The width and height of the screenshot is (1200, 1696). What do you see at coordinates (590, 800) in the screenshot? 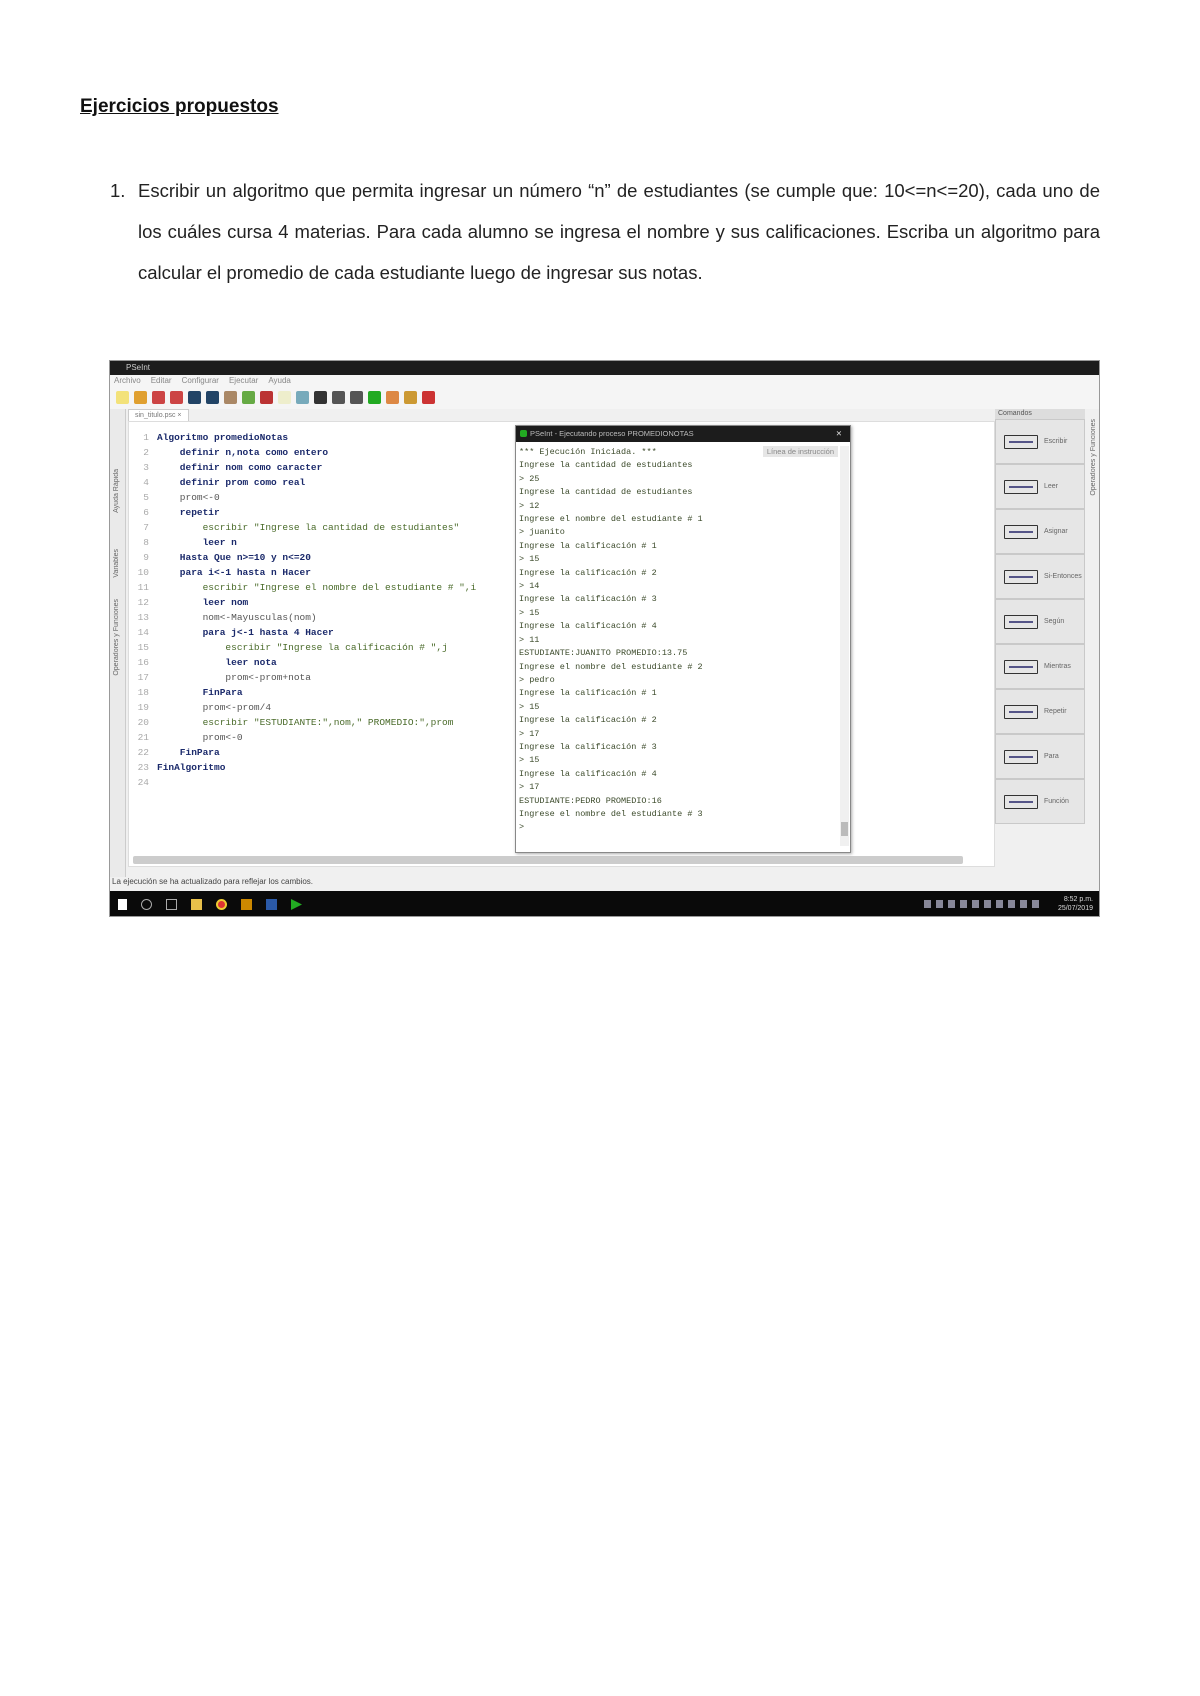
I see `console-line: ESTUDIANTE:PEDRO PROMEDIO:16` at bounding box center [590, 800].